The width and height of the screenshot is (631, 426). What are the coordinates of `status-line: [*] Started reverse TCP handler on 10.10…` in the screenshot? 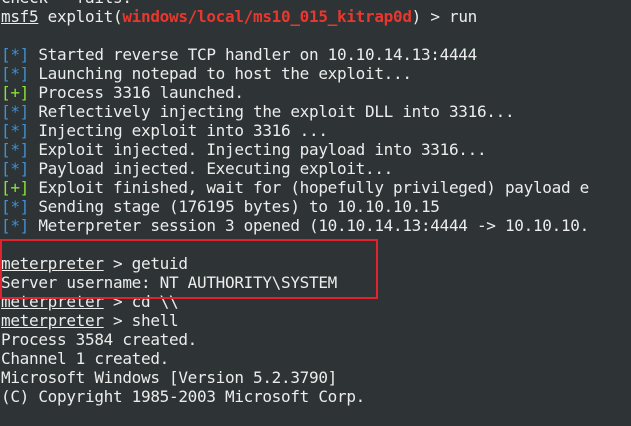 It's located at (316, 54).